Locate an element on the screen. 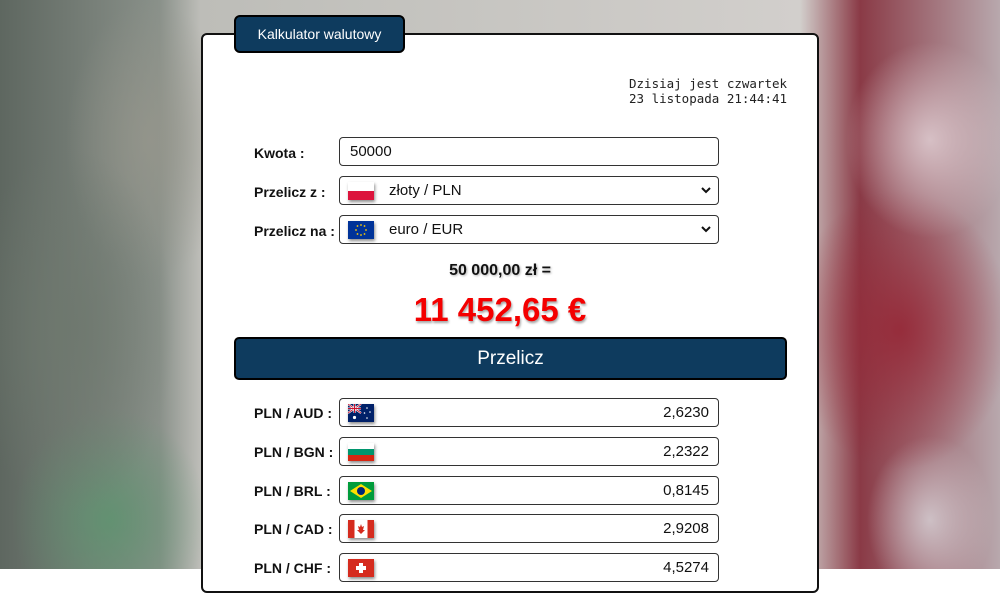  rate-value: 0,8145 is located at coordinates (686, 490).